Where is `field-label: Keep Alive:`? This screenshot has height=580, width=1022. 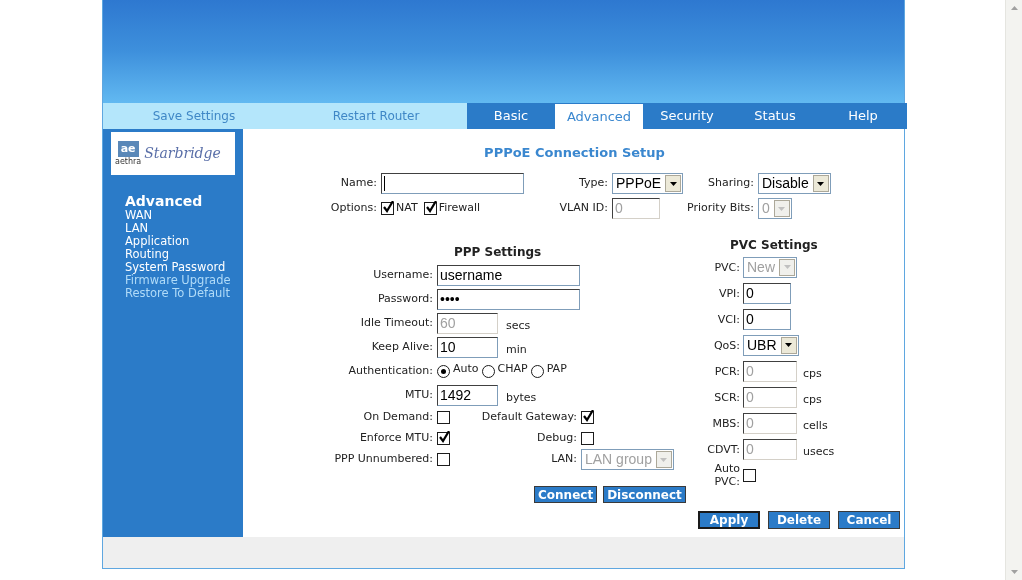
field-label: Keep Alive: is located at coordinates (402, 346).